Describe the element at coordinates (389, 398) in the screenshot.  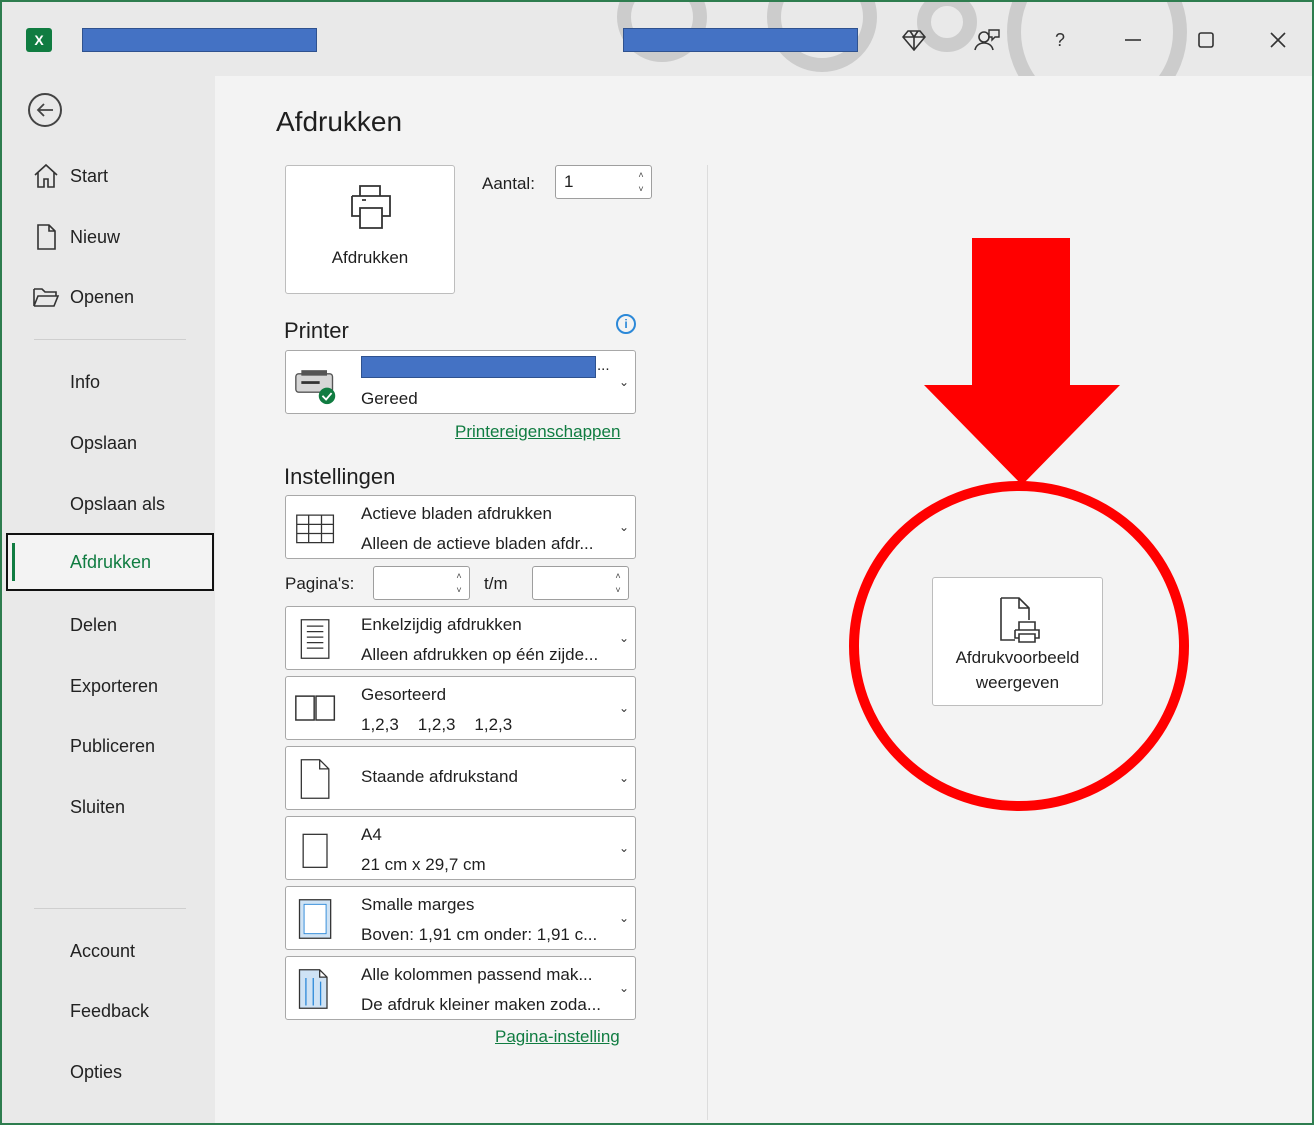
I see `printer-status: Gereed` at that location.